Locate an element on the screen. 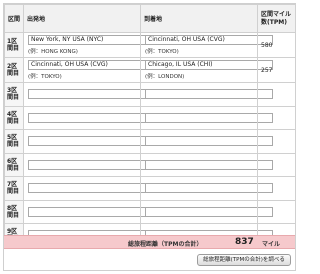  segment-row: 4区間目 is located at coordinates (150, 117).